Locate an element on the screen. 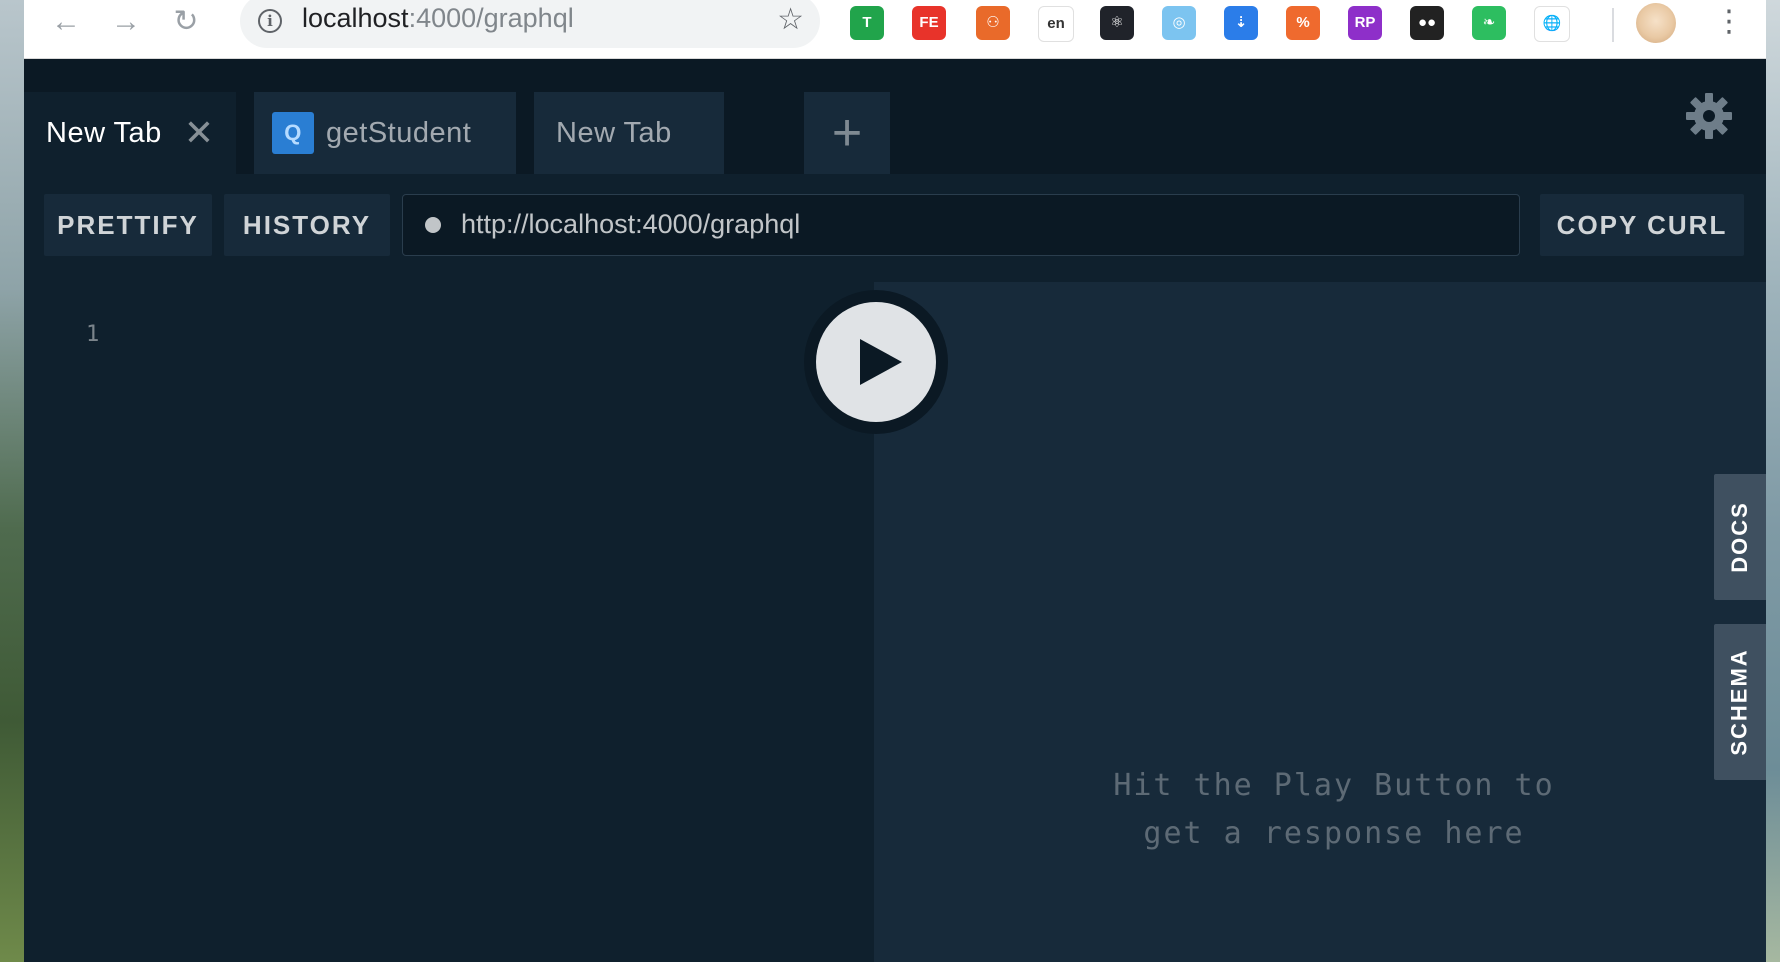 This screenshot has height=962, width=1780. shield-extension-icon: T is located at coordinates (867, 23).